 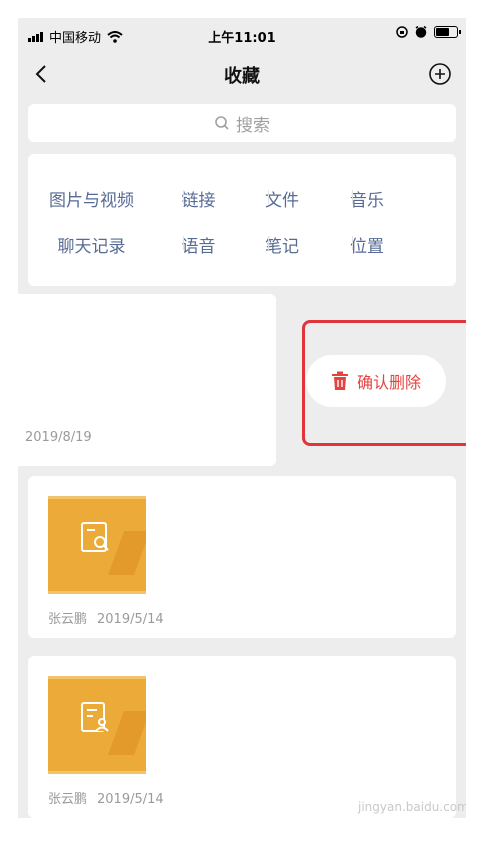 What do you see at coordinates (91, 244) in the screenshot?
I see `category-chat-history: 聊天记录` at bounding box center [91, 244].